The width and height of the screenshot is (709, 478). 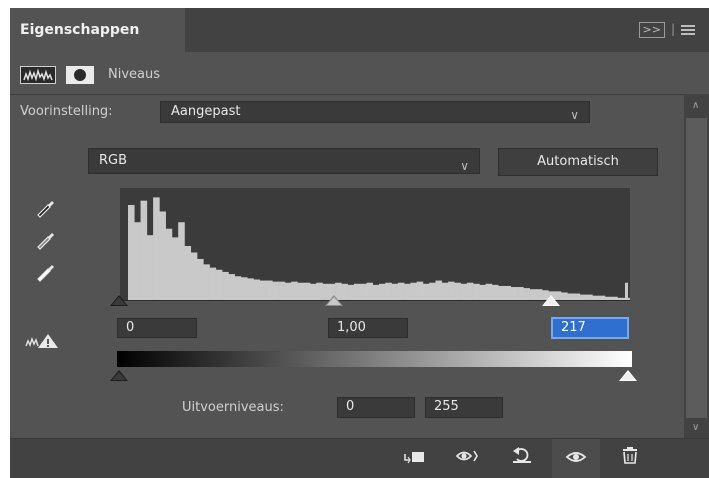 What do you see at coordinates (414, 458) in the screenshot?
I see `clip-to-layer-button` at bounding box center [414, 458].